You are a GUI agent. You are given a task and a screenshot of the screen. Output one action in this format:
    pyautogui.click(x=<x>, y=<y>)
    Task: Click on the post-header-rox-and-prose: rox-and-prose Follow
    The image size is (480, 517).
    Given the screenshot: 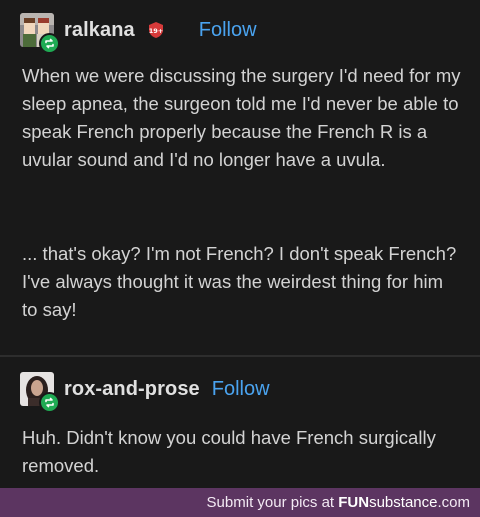 What is the action you would take?
    pyautogui.click(x=145, y=392)
    